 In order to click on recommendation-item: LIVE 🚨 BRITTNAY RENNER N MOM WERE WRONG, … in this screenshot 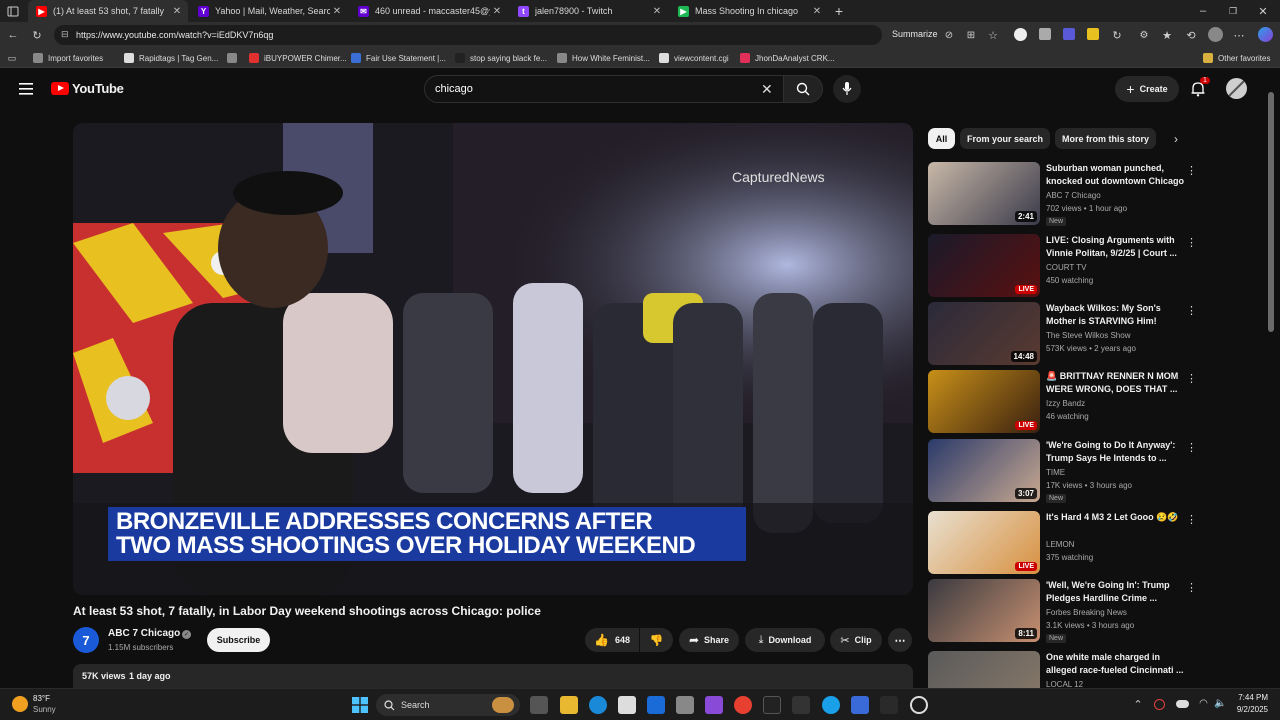, I will do `click(1063, 402)`.